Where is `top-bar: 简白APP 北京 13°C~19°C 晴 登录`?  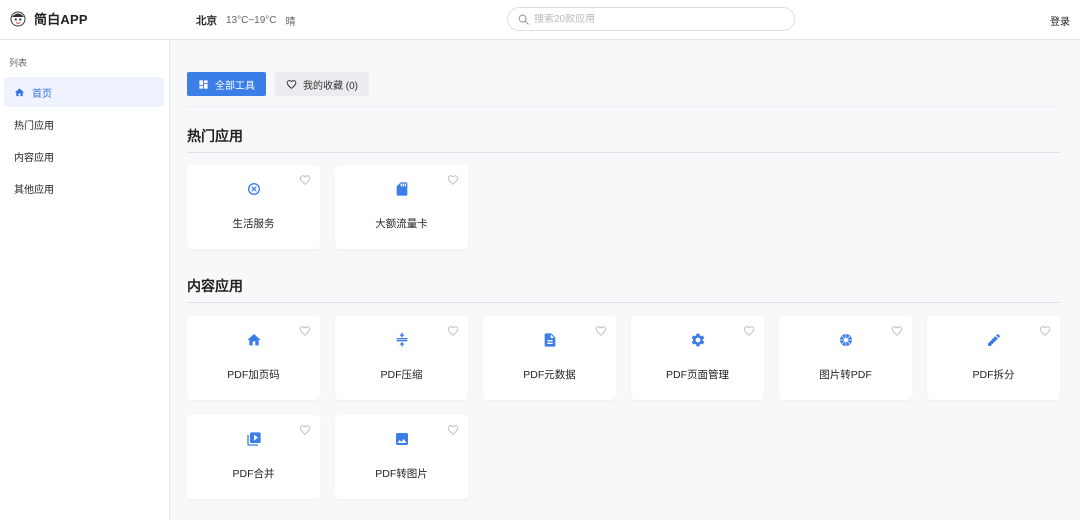
top-bar: 简白APP 北京 13°C~19°C 晴 登录 is located at coordinates (540, 20).